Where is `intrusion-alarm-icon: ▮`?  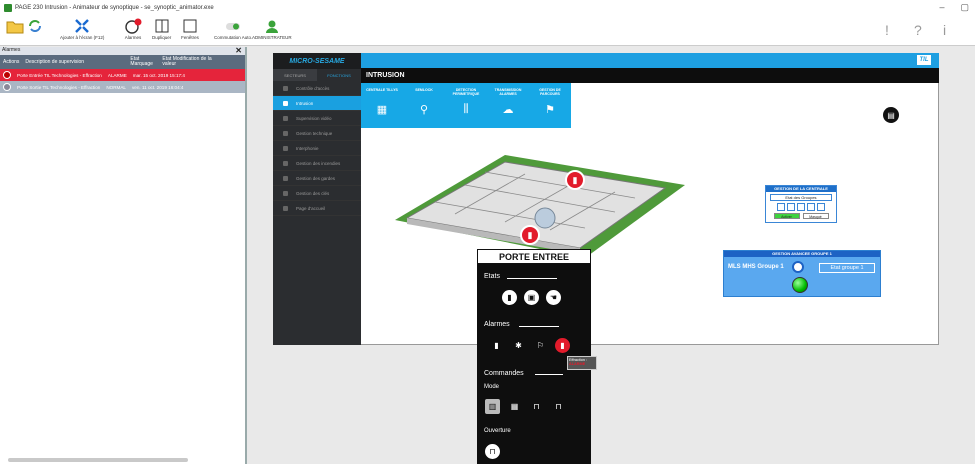
intrusion-alarm-icon: ▮ is located at coordinates (562, 345).